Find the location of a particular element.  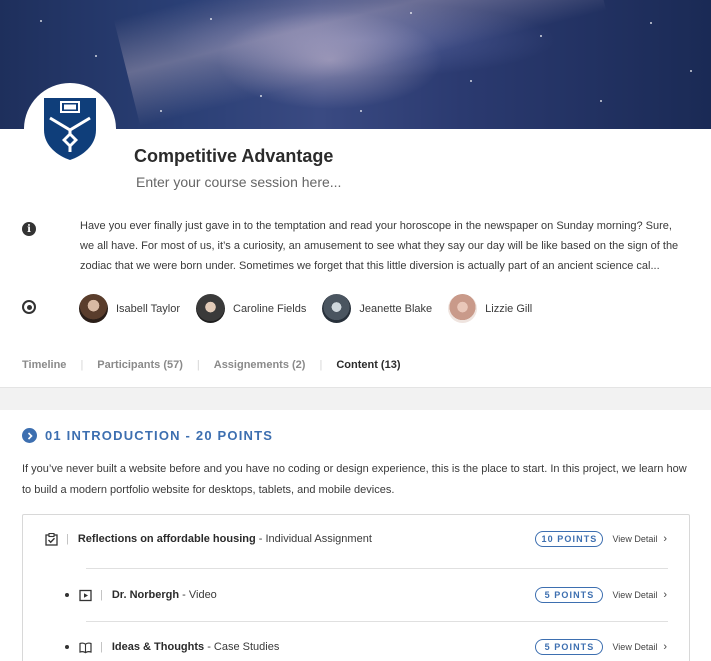

tab-content: Content (13) is located at coordinates (368, 365).